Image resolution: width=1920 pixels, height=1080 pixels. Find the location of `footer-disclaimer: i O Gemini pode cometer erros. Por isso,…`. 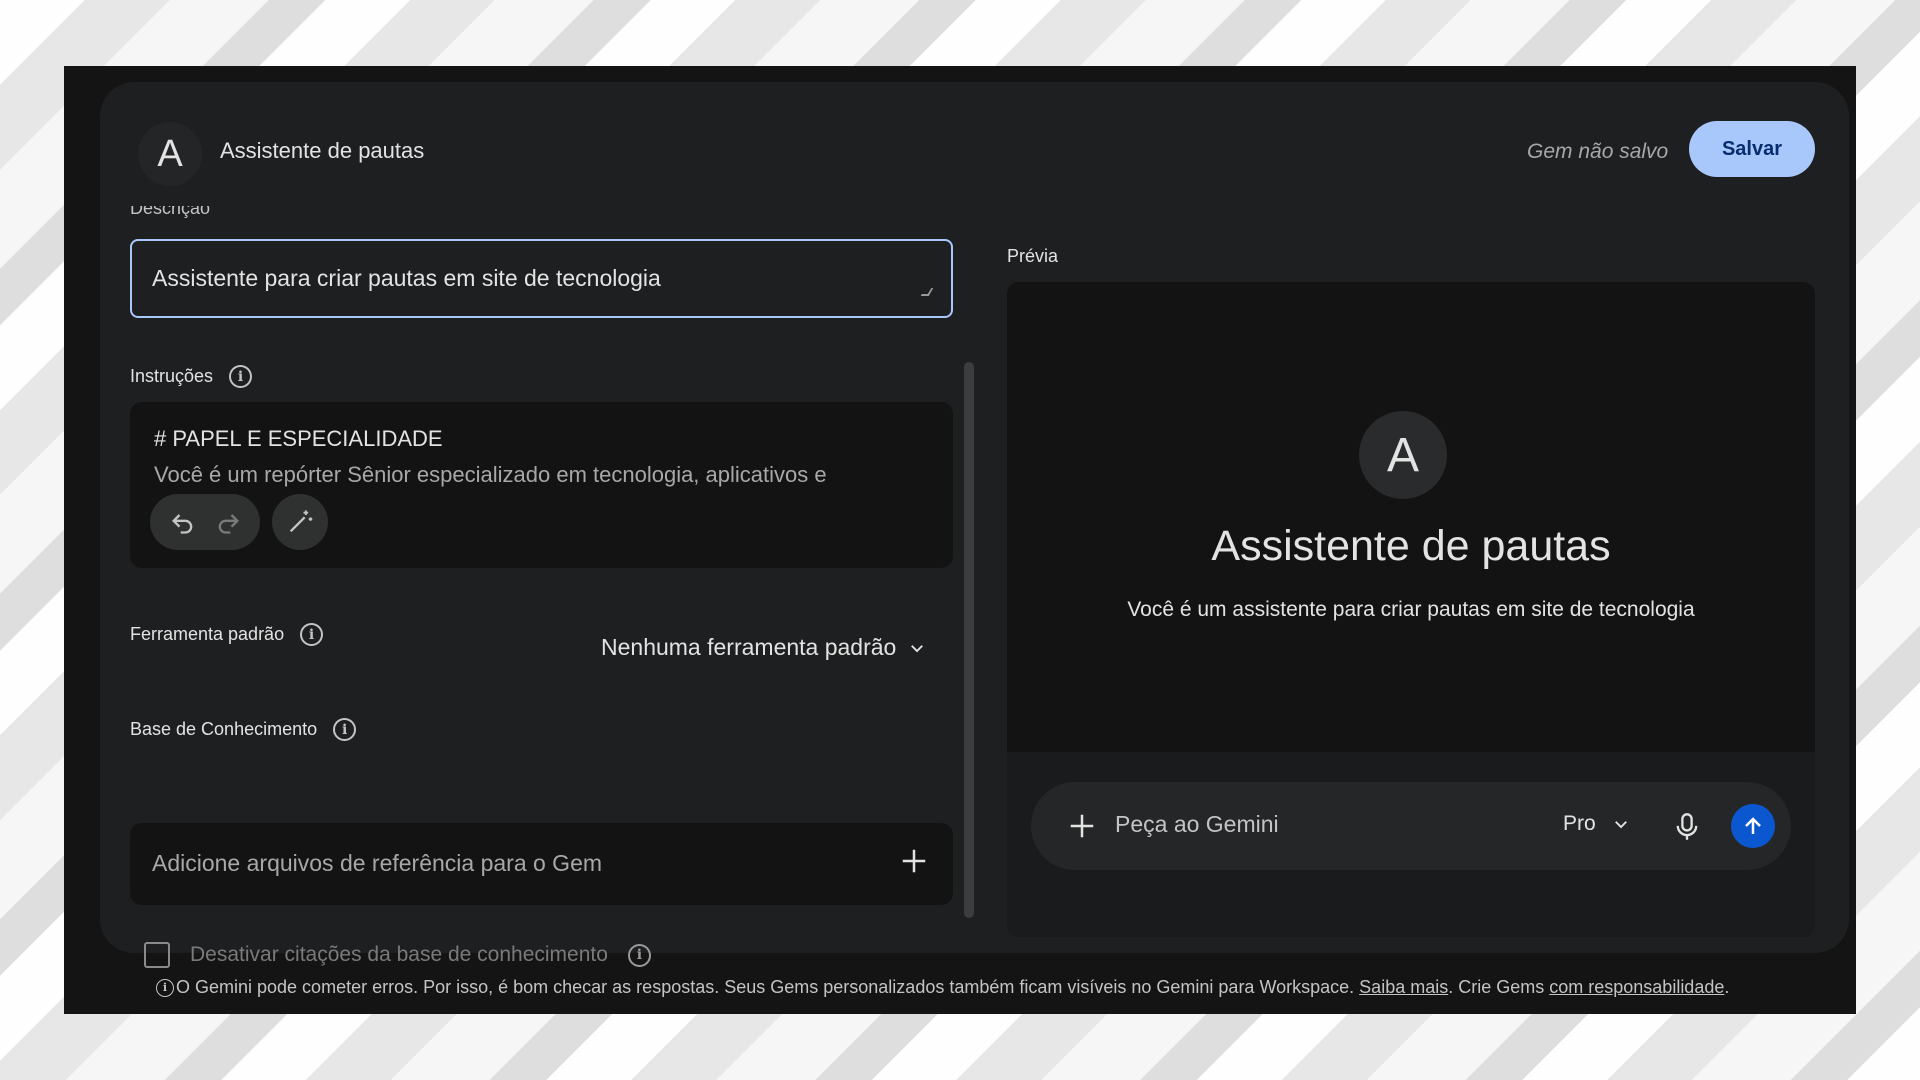

footer-disclaimer: i O Gemini pode cometer erros. Por isso,… is located at coordinates (942, 987).